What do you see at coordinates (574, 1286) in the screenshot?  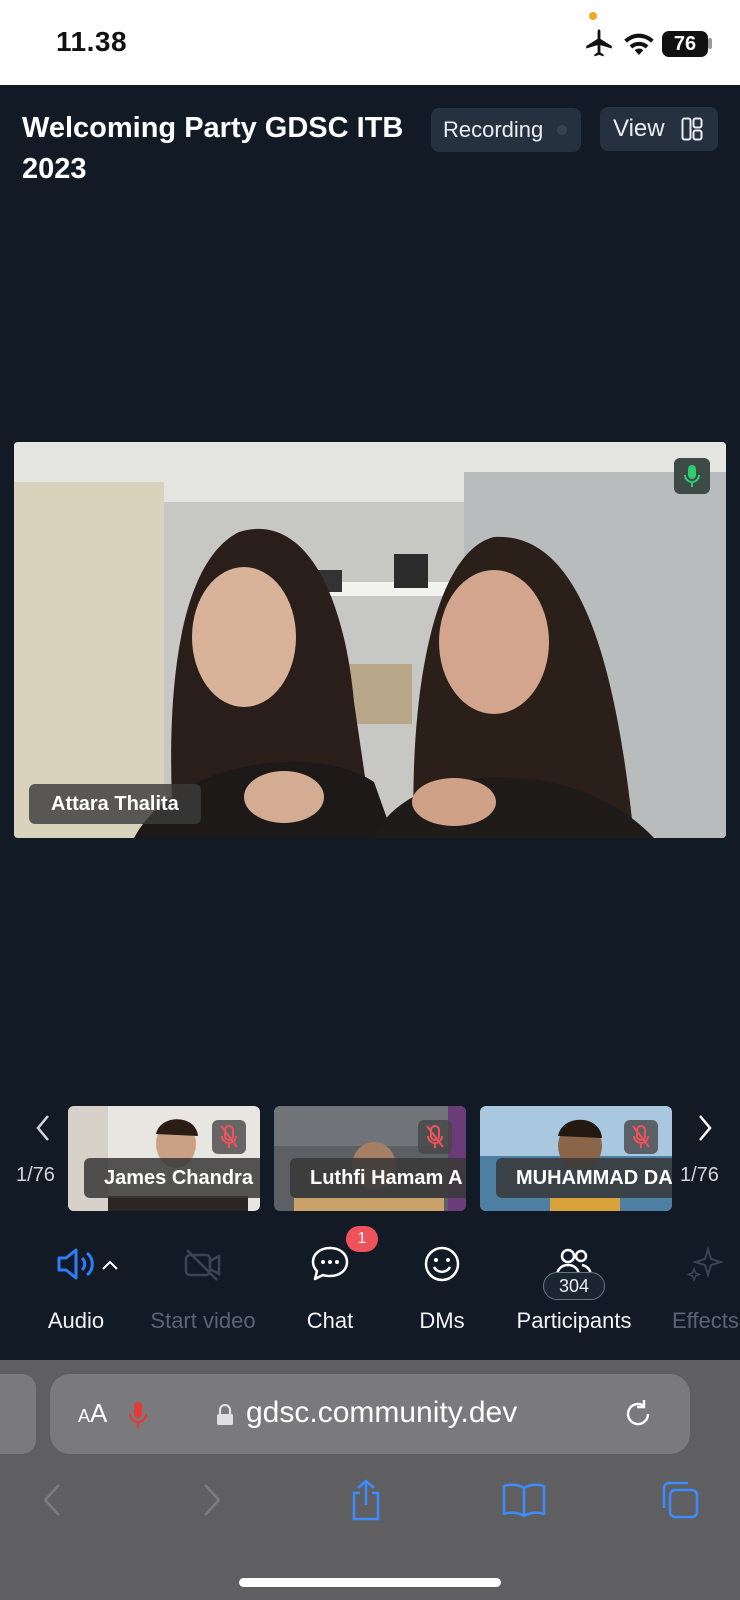 I see `participants-count-badge: 304` at bounding box center [574, 1286].